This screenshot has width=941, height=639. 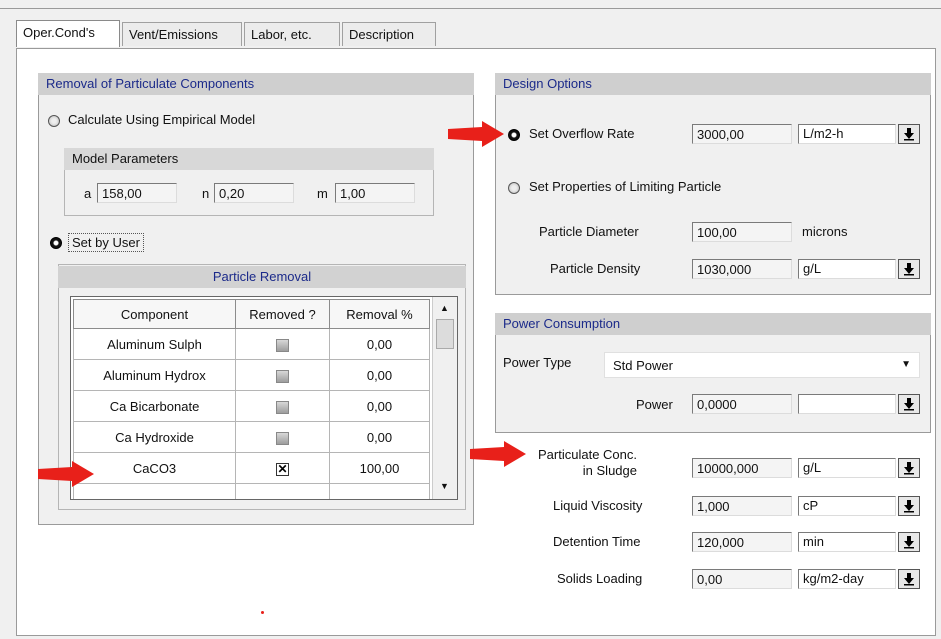 I want to click on component-cell: CaCO3, so click(x=154, y=468).